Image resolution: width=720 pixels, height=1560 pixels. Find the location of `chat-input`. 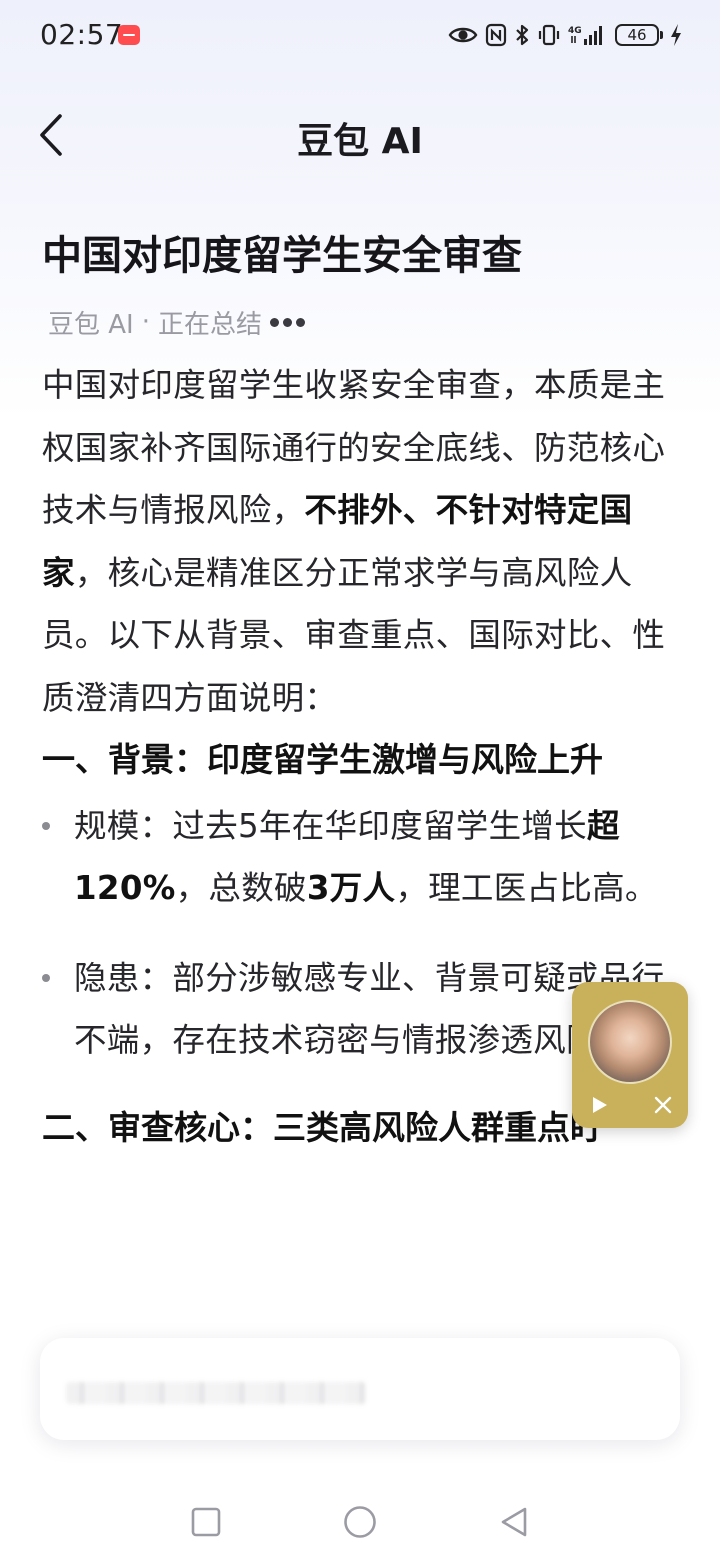

chat-input is located at coordinates (348, 1390).